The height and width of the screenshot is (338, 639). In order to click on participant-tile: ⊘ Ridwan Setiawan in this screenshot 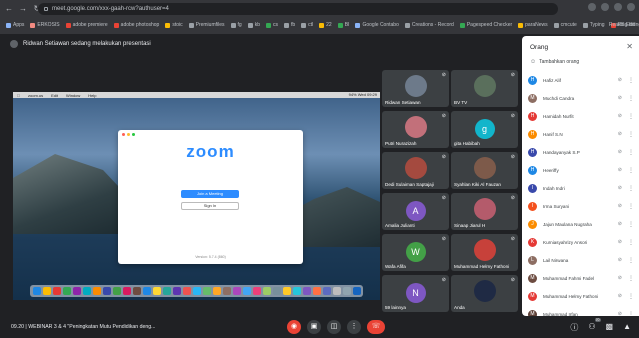, I will do `click(415, 88)`.